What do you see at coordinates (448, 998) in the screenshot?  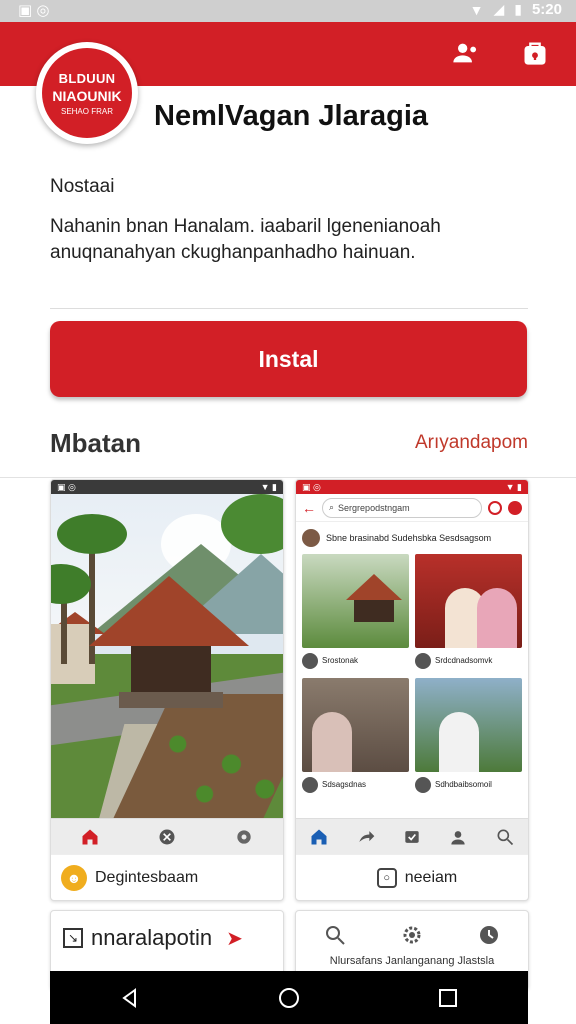 I see `recents-icon` at bounding box center [448, 998].